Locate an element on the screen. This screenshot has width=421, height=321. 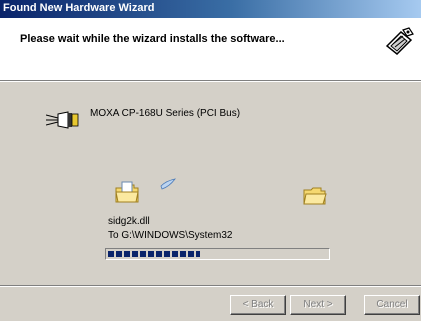
serial-connector-icon is located at coordinates (62, 120).